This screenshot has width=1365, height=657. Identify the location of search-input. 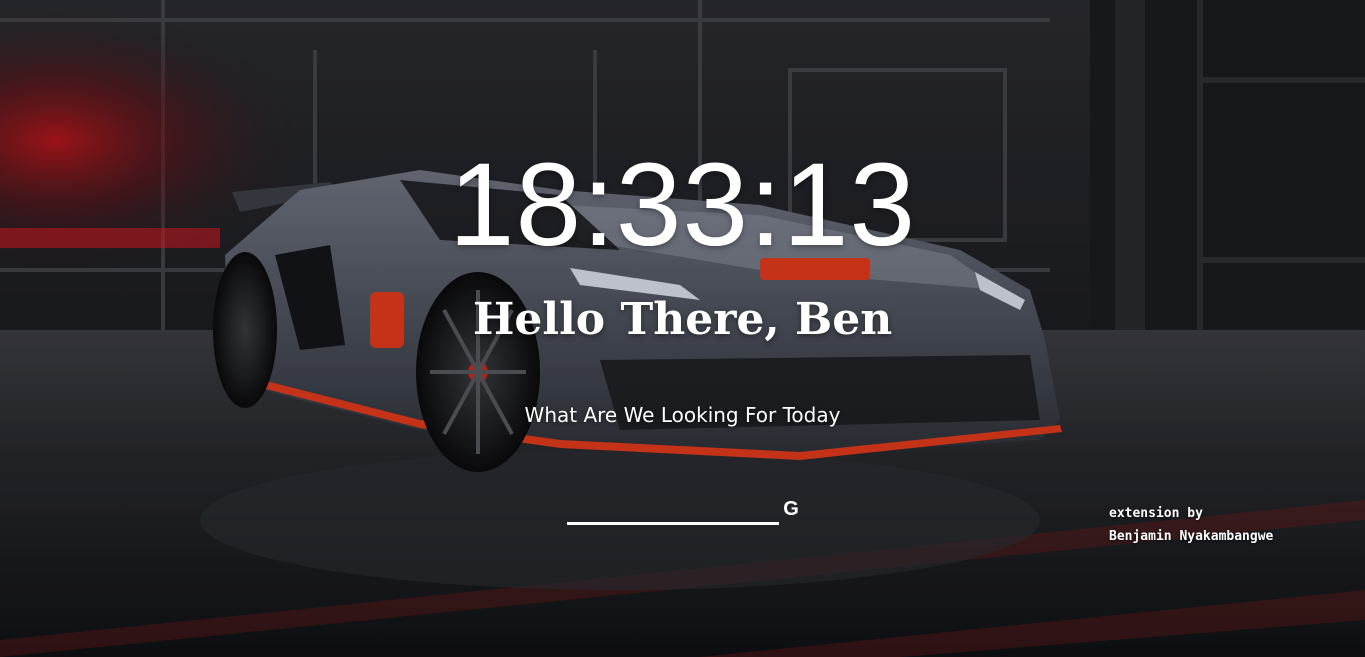
(673, 510).